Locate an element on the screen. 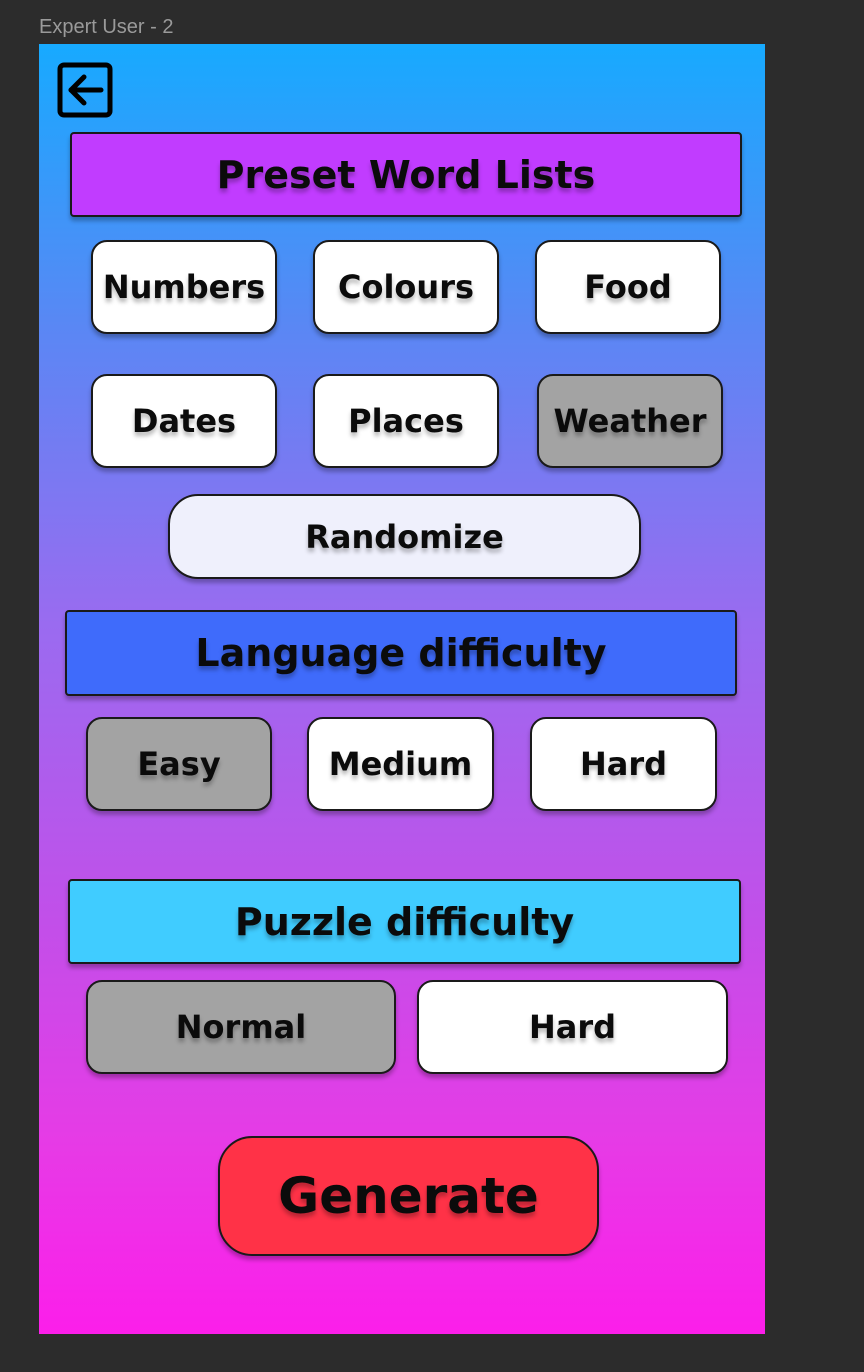 The height and width of the screenshot is (1372, 864). list-button-dates: Dates is located at coordinates (184, 421).